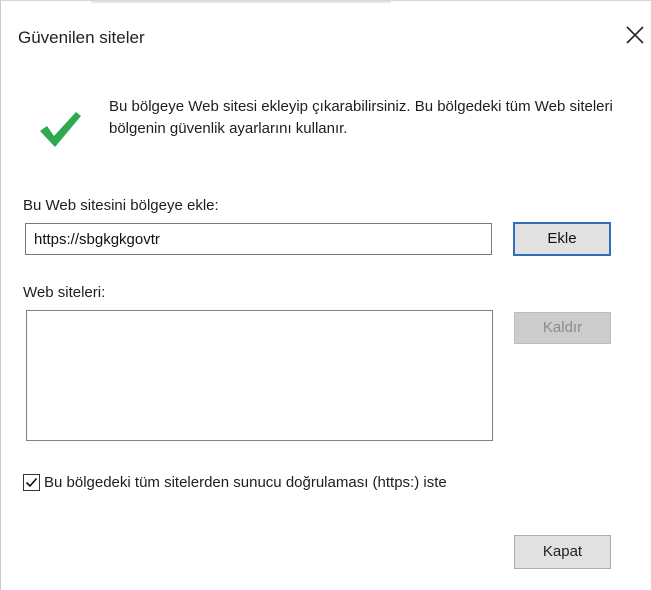 This screenshot has height=590, width=651. I want to click on close-dialog-button: Kapat, so click(562, 552).